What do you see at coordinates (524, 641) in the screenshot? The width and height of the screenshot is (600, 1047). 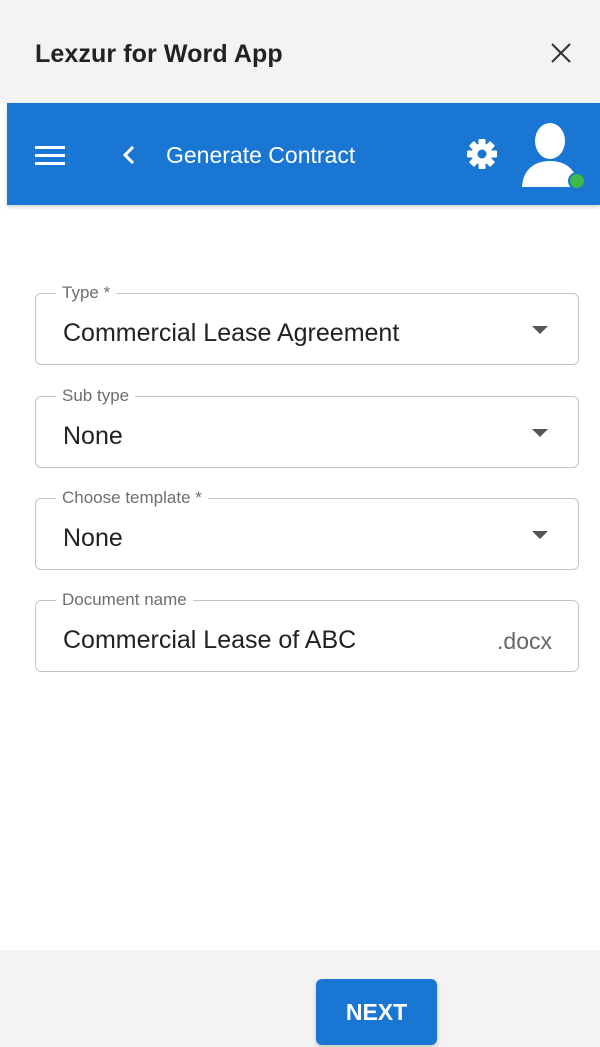 I see `file-extension-suffix: .docx` at bounding box center [524, 641].